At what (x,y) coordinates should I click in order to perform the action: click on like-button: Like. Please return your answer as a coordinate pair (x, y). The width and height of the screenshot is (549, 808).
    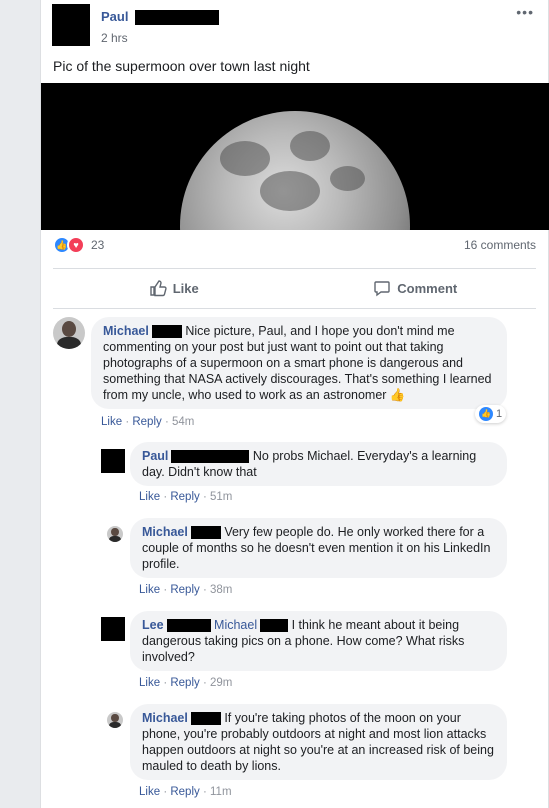
    Looking at the image, I should click on (174, 288).